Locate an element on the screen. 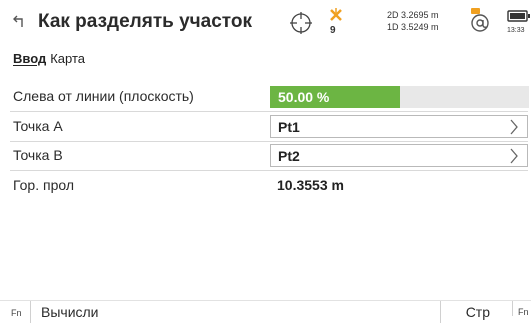 This screenshot has height=323, width=531. softkey-bar: Fn Вычисли Стр Fn is located at coordinates (265, 311).